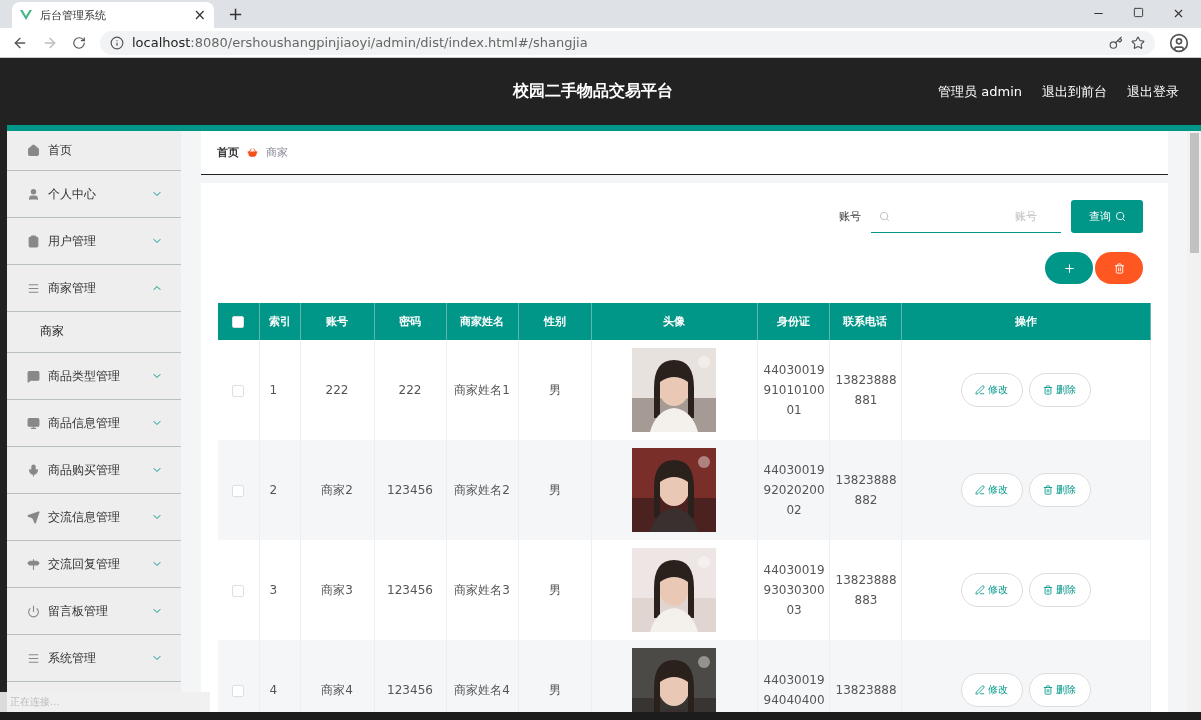 The height and width of the screenshot is (720, 1201). What do you see at coordinates (94, 241) in the screenshot?
I see `sidebar-item: 用户管理` at bounding box center [94, 241].